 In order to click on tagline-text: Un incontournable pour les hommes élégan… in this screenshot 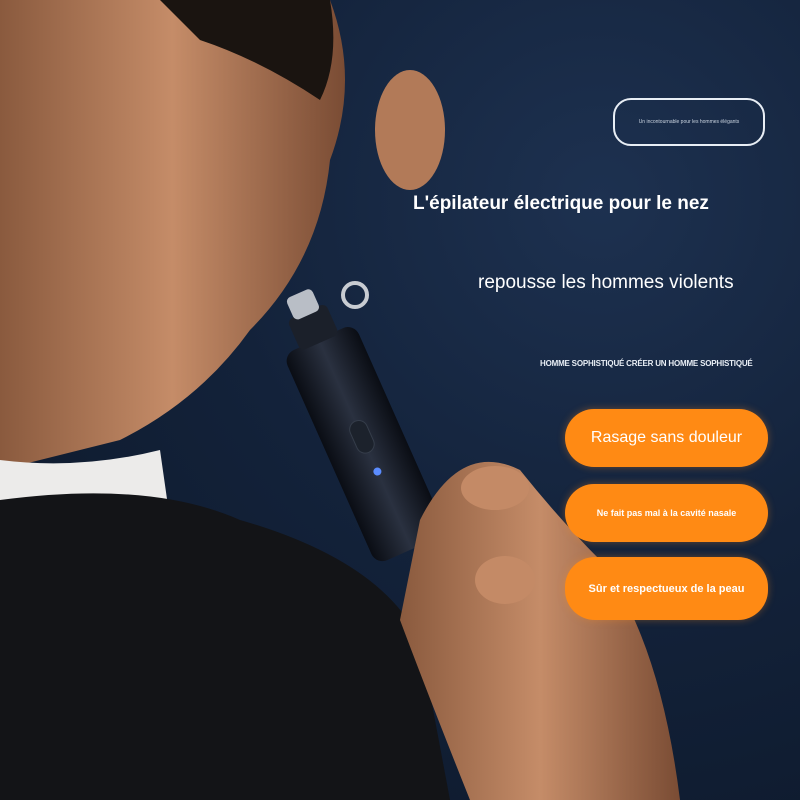, I will do `click(689, 122)`.